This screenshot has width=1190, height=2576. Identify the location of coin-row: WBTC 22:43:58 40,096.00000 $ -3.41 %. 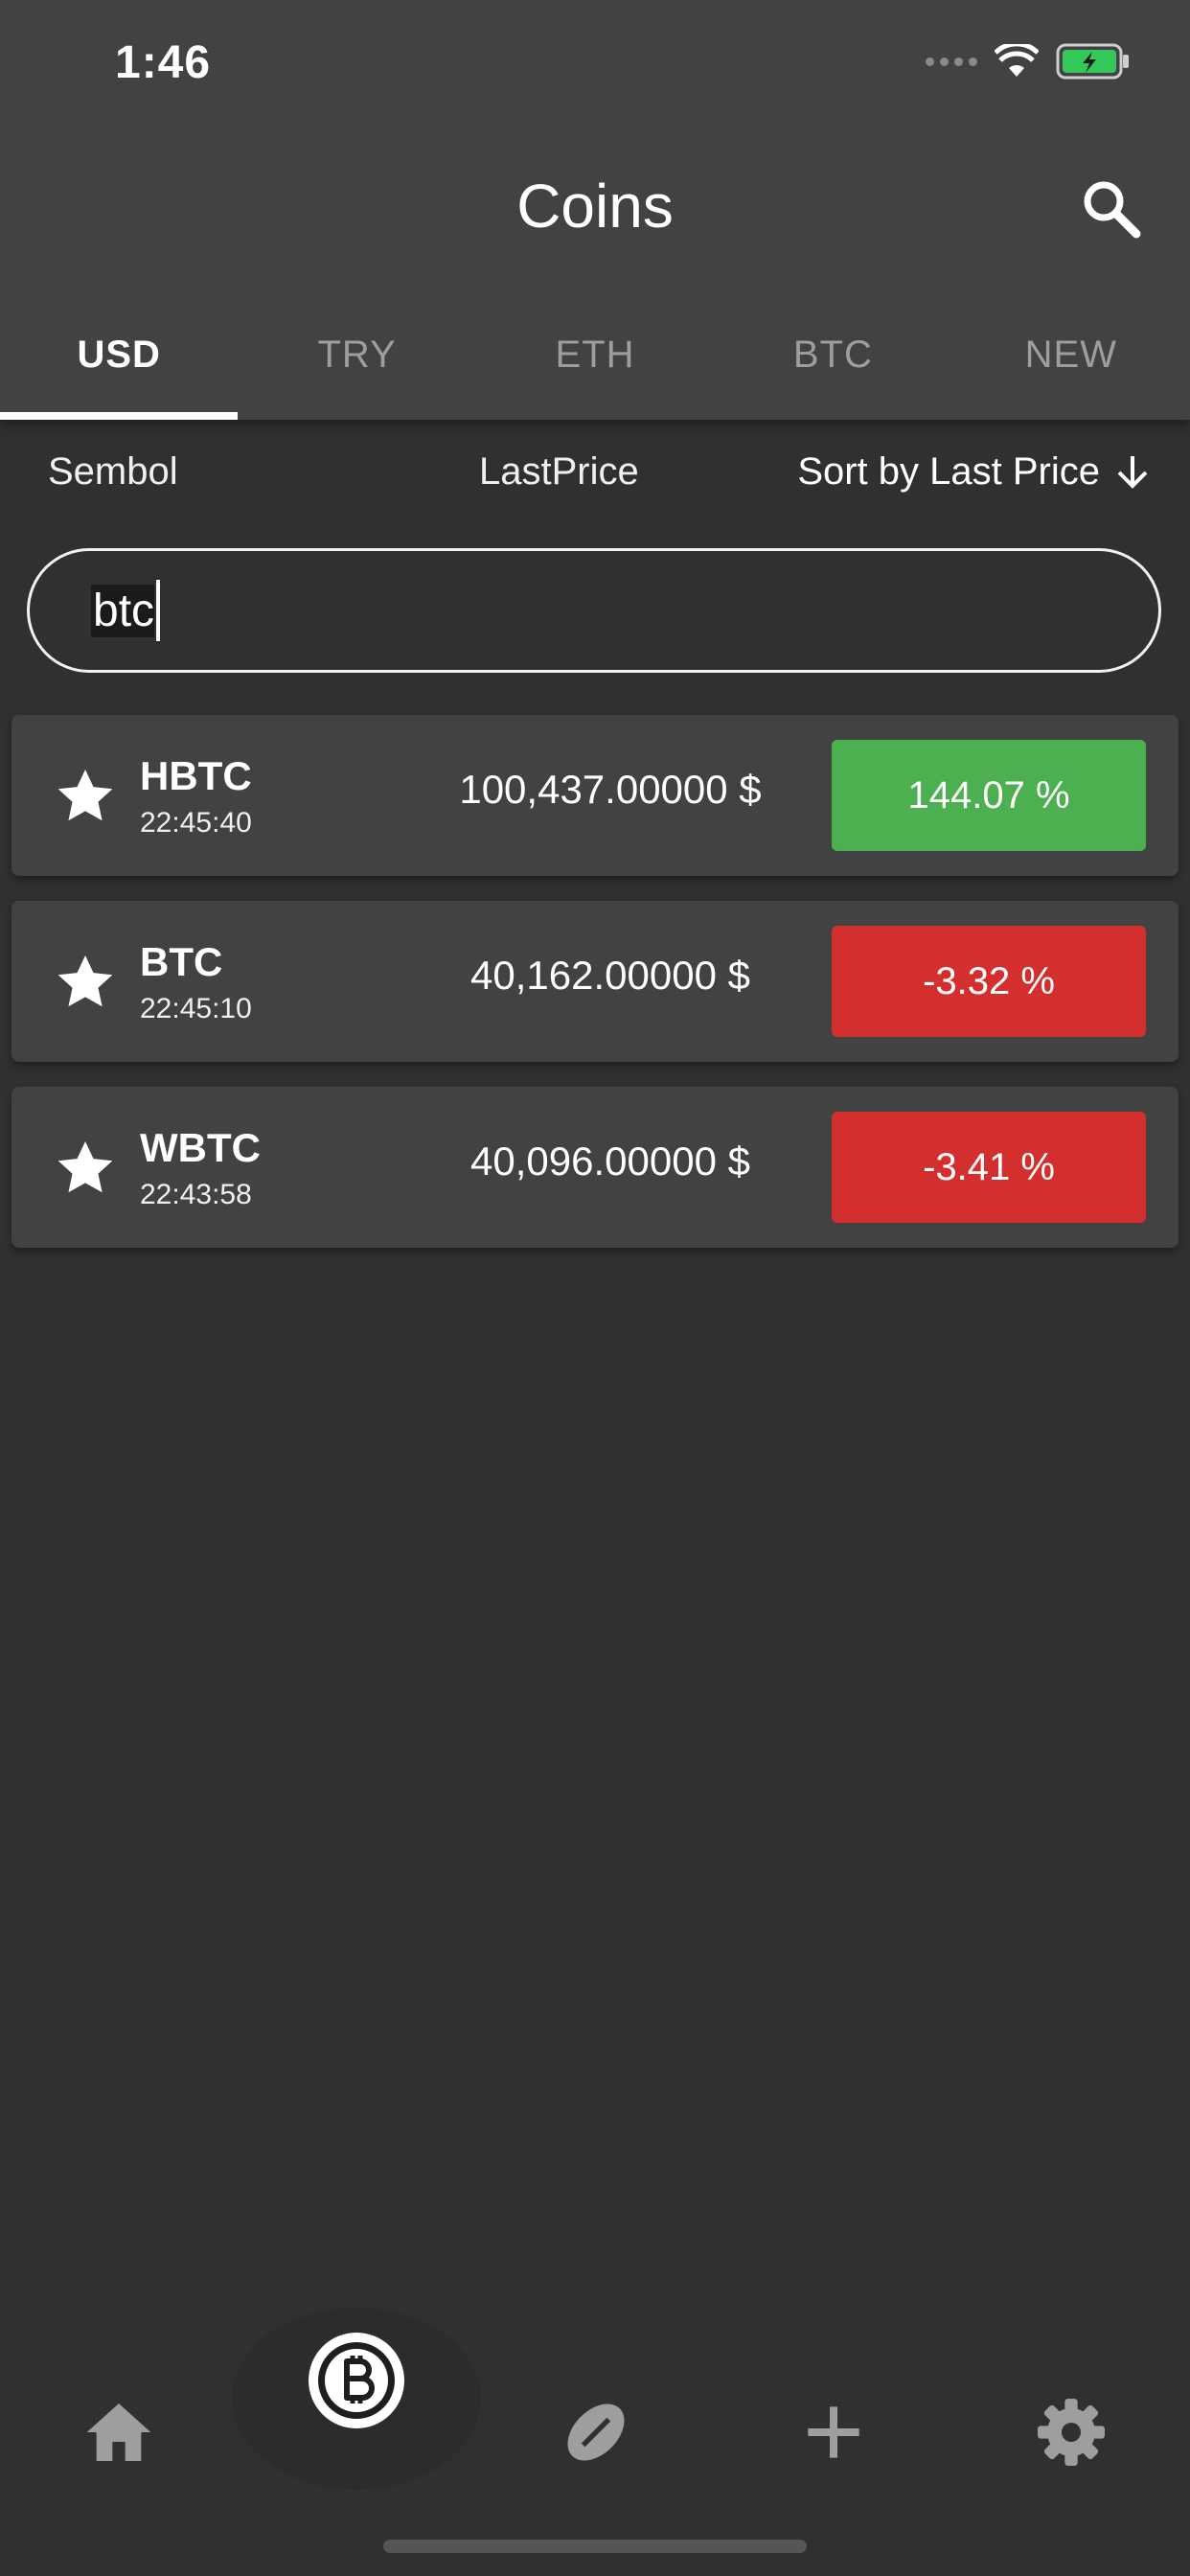
(595, 1167).